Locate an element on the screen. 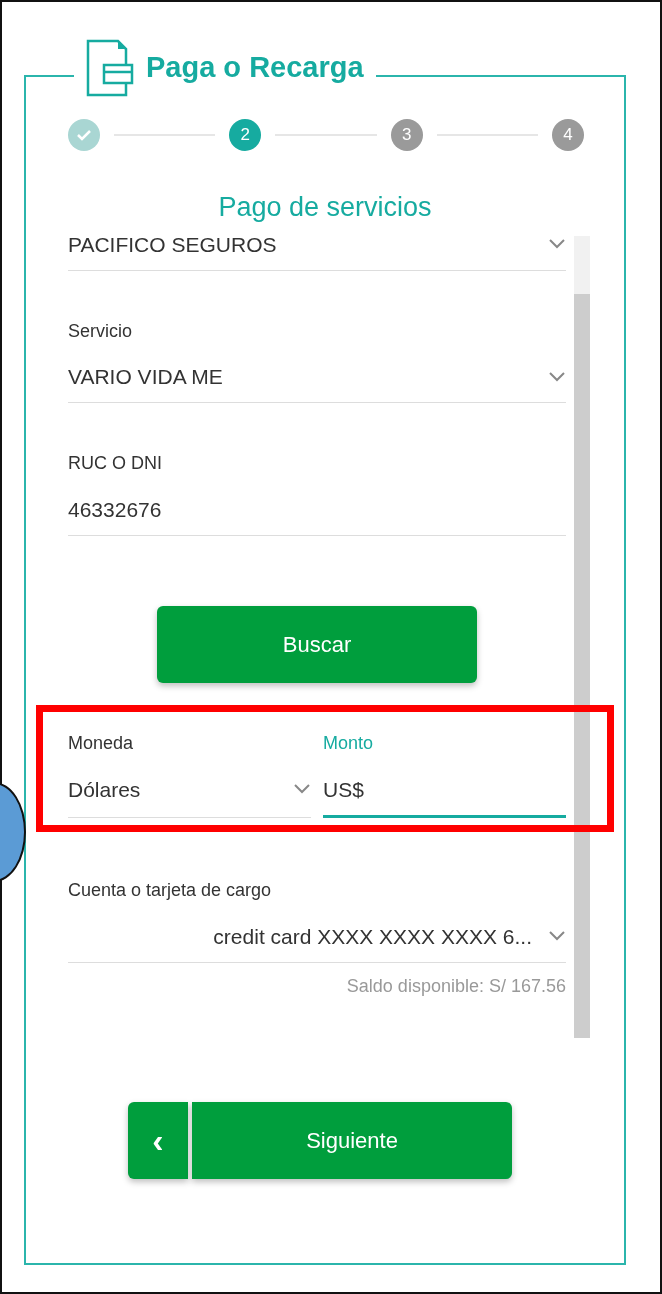 The image size is (662, 1294). field-label: Moneda is located at coordinates (101, 744).